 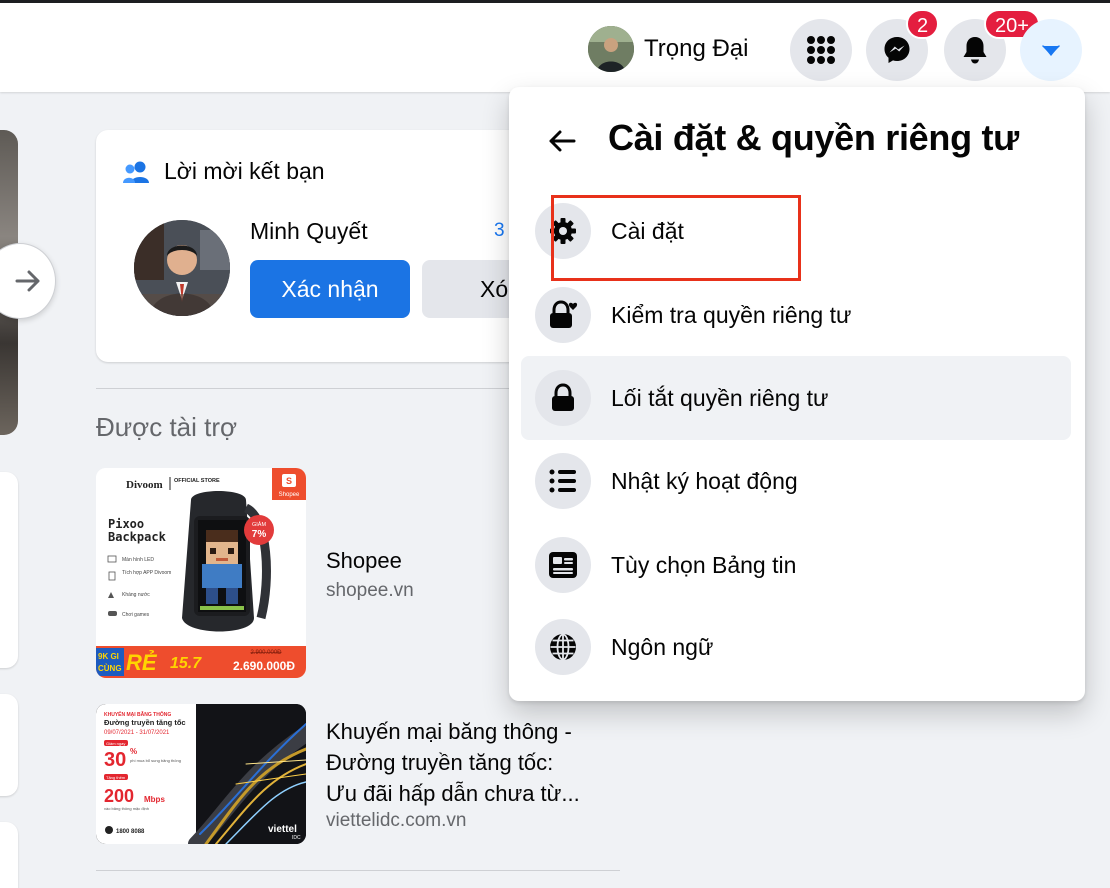 I want to click on svg-text: Tích hợp APP Divoom, so click(x=146, y=573).